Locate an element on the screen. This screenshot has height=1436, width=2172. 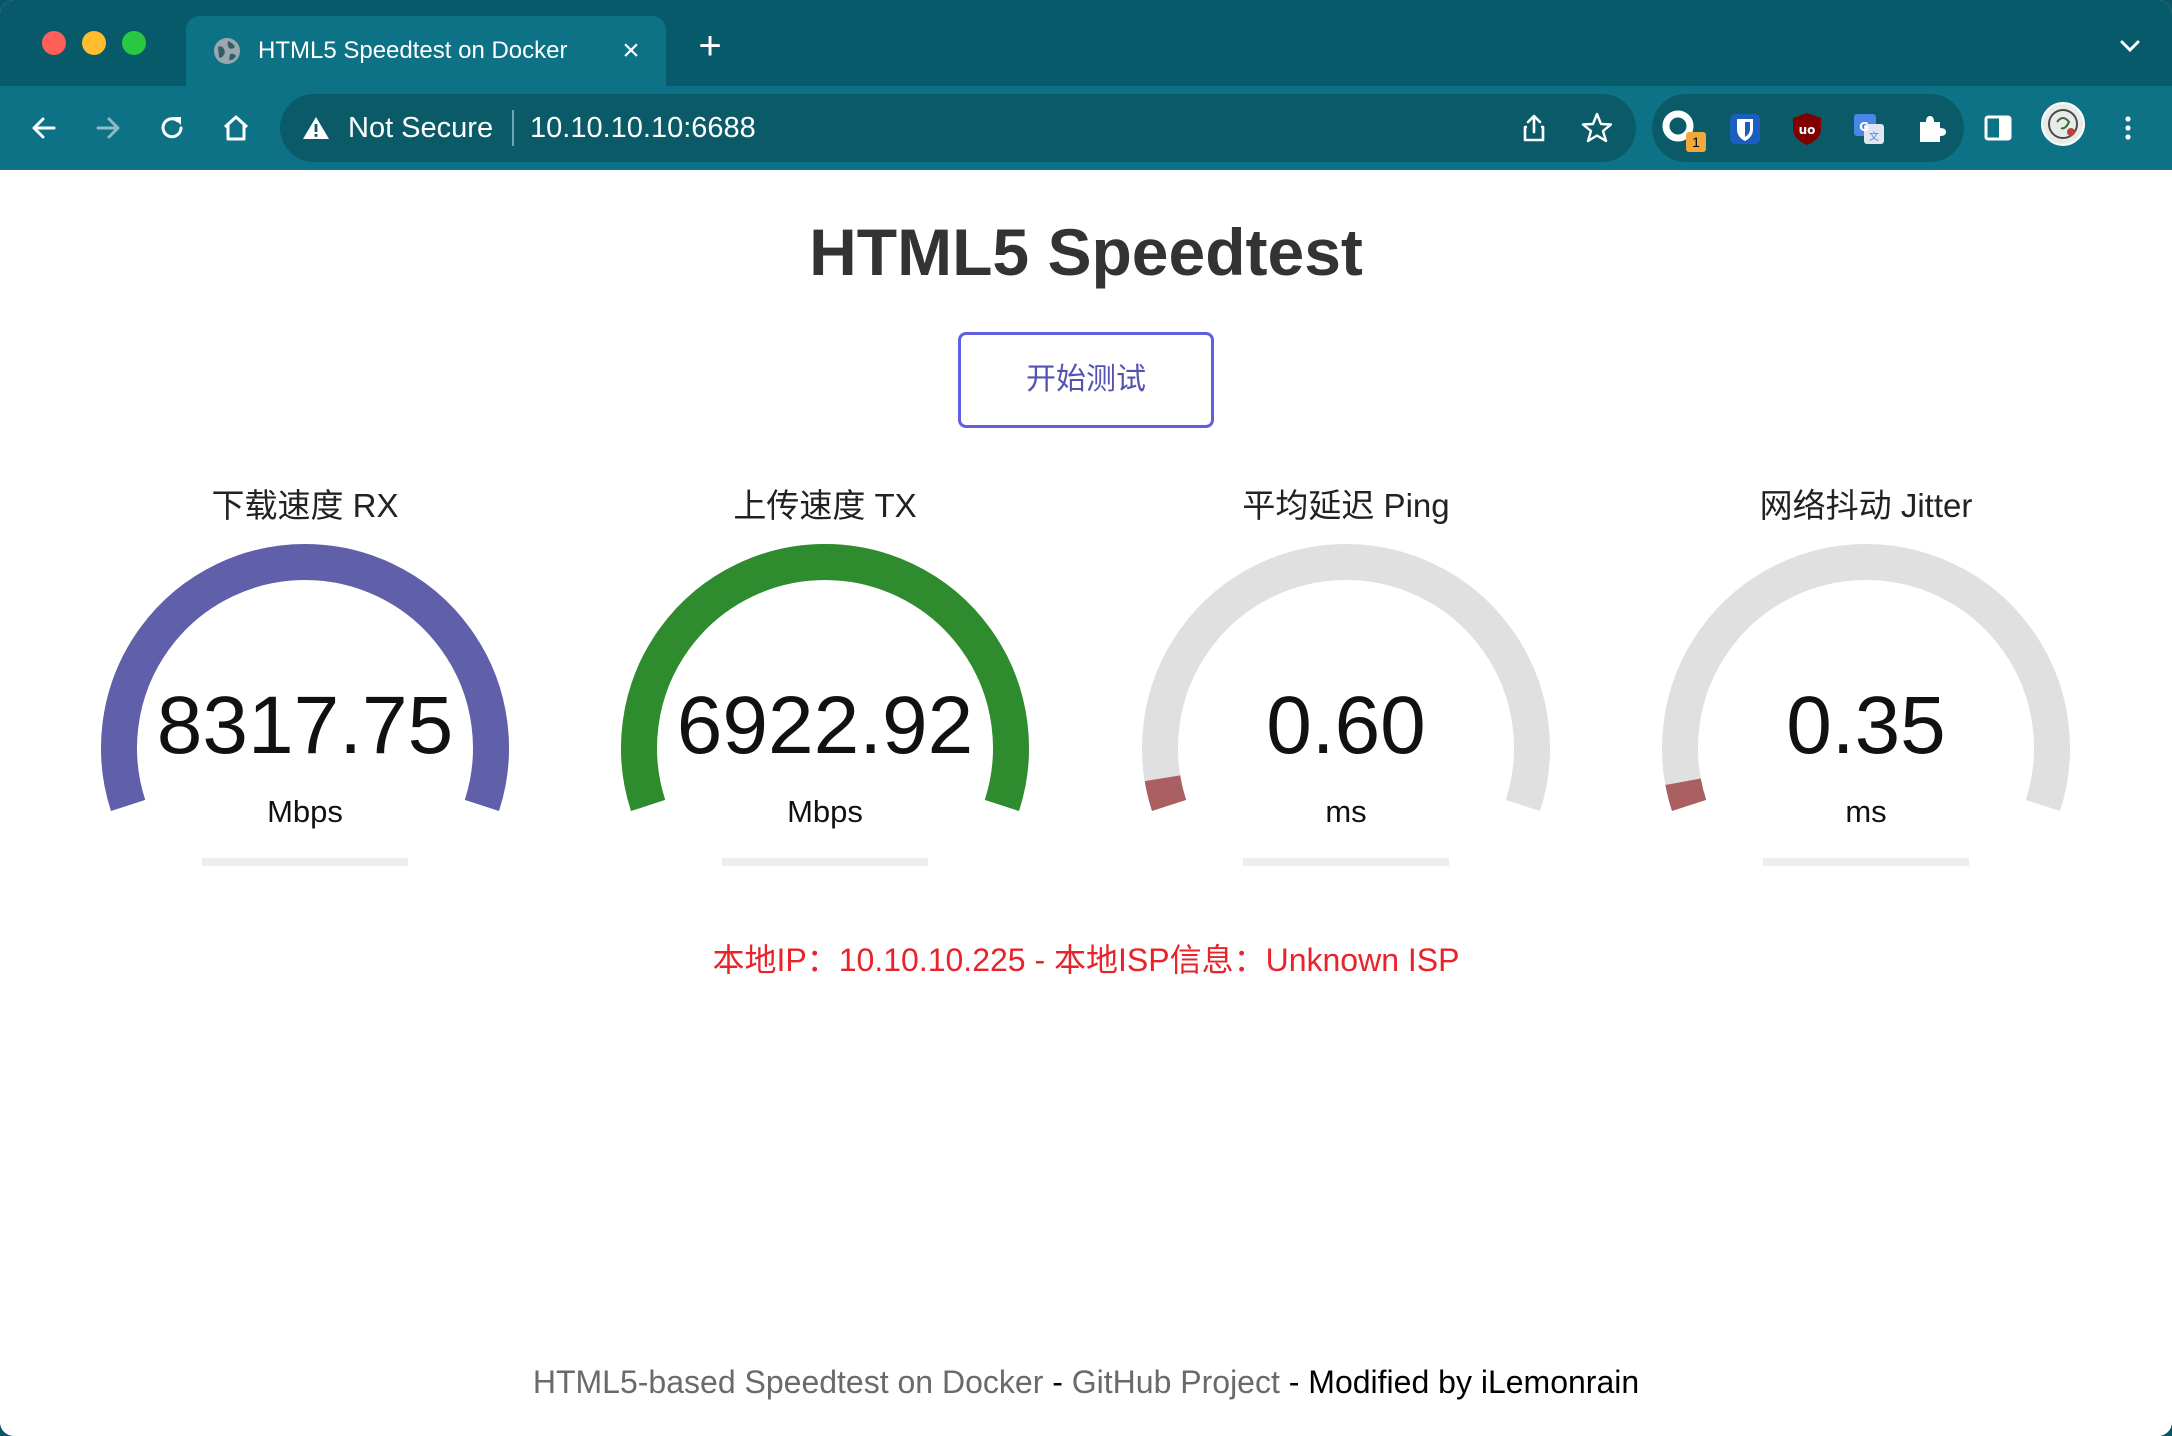
reload-button is located at coordinates (172, 128).